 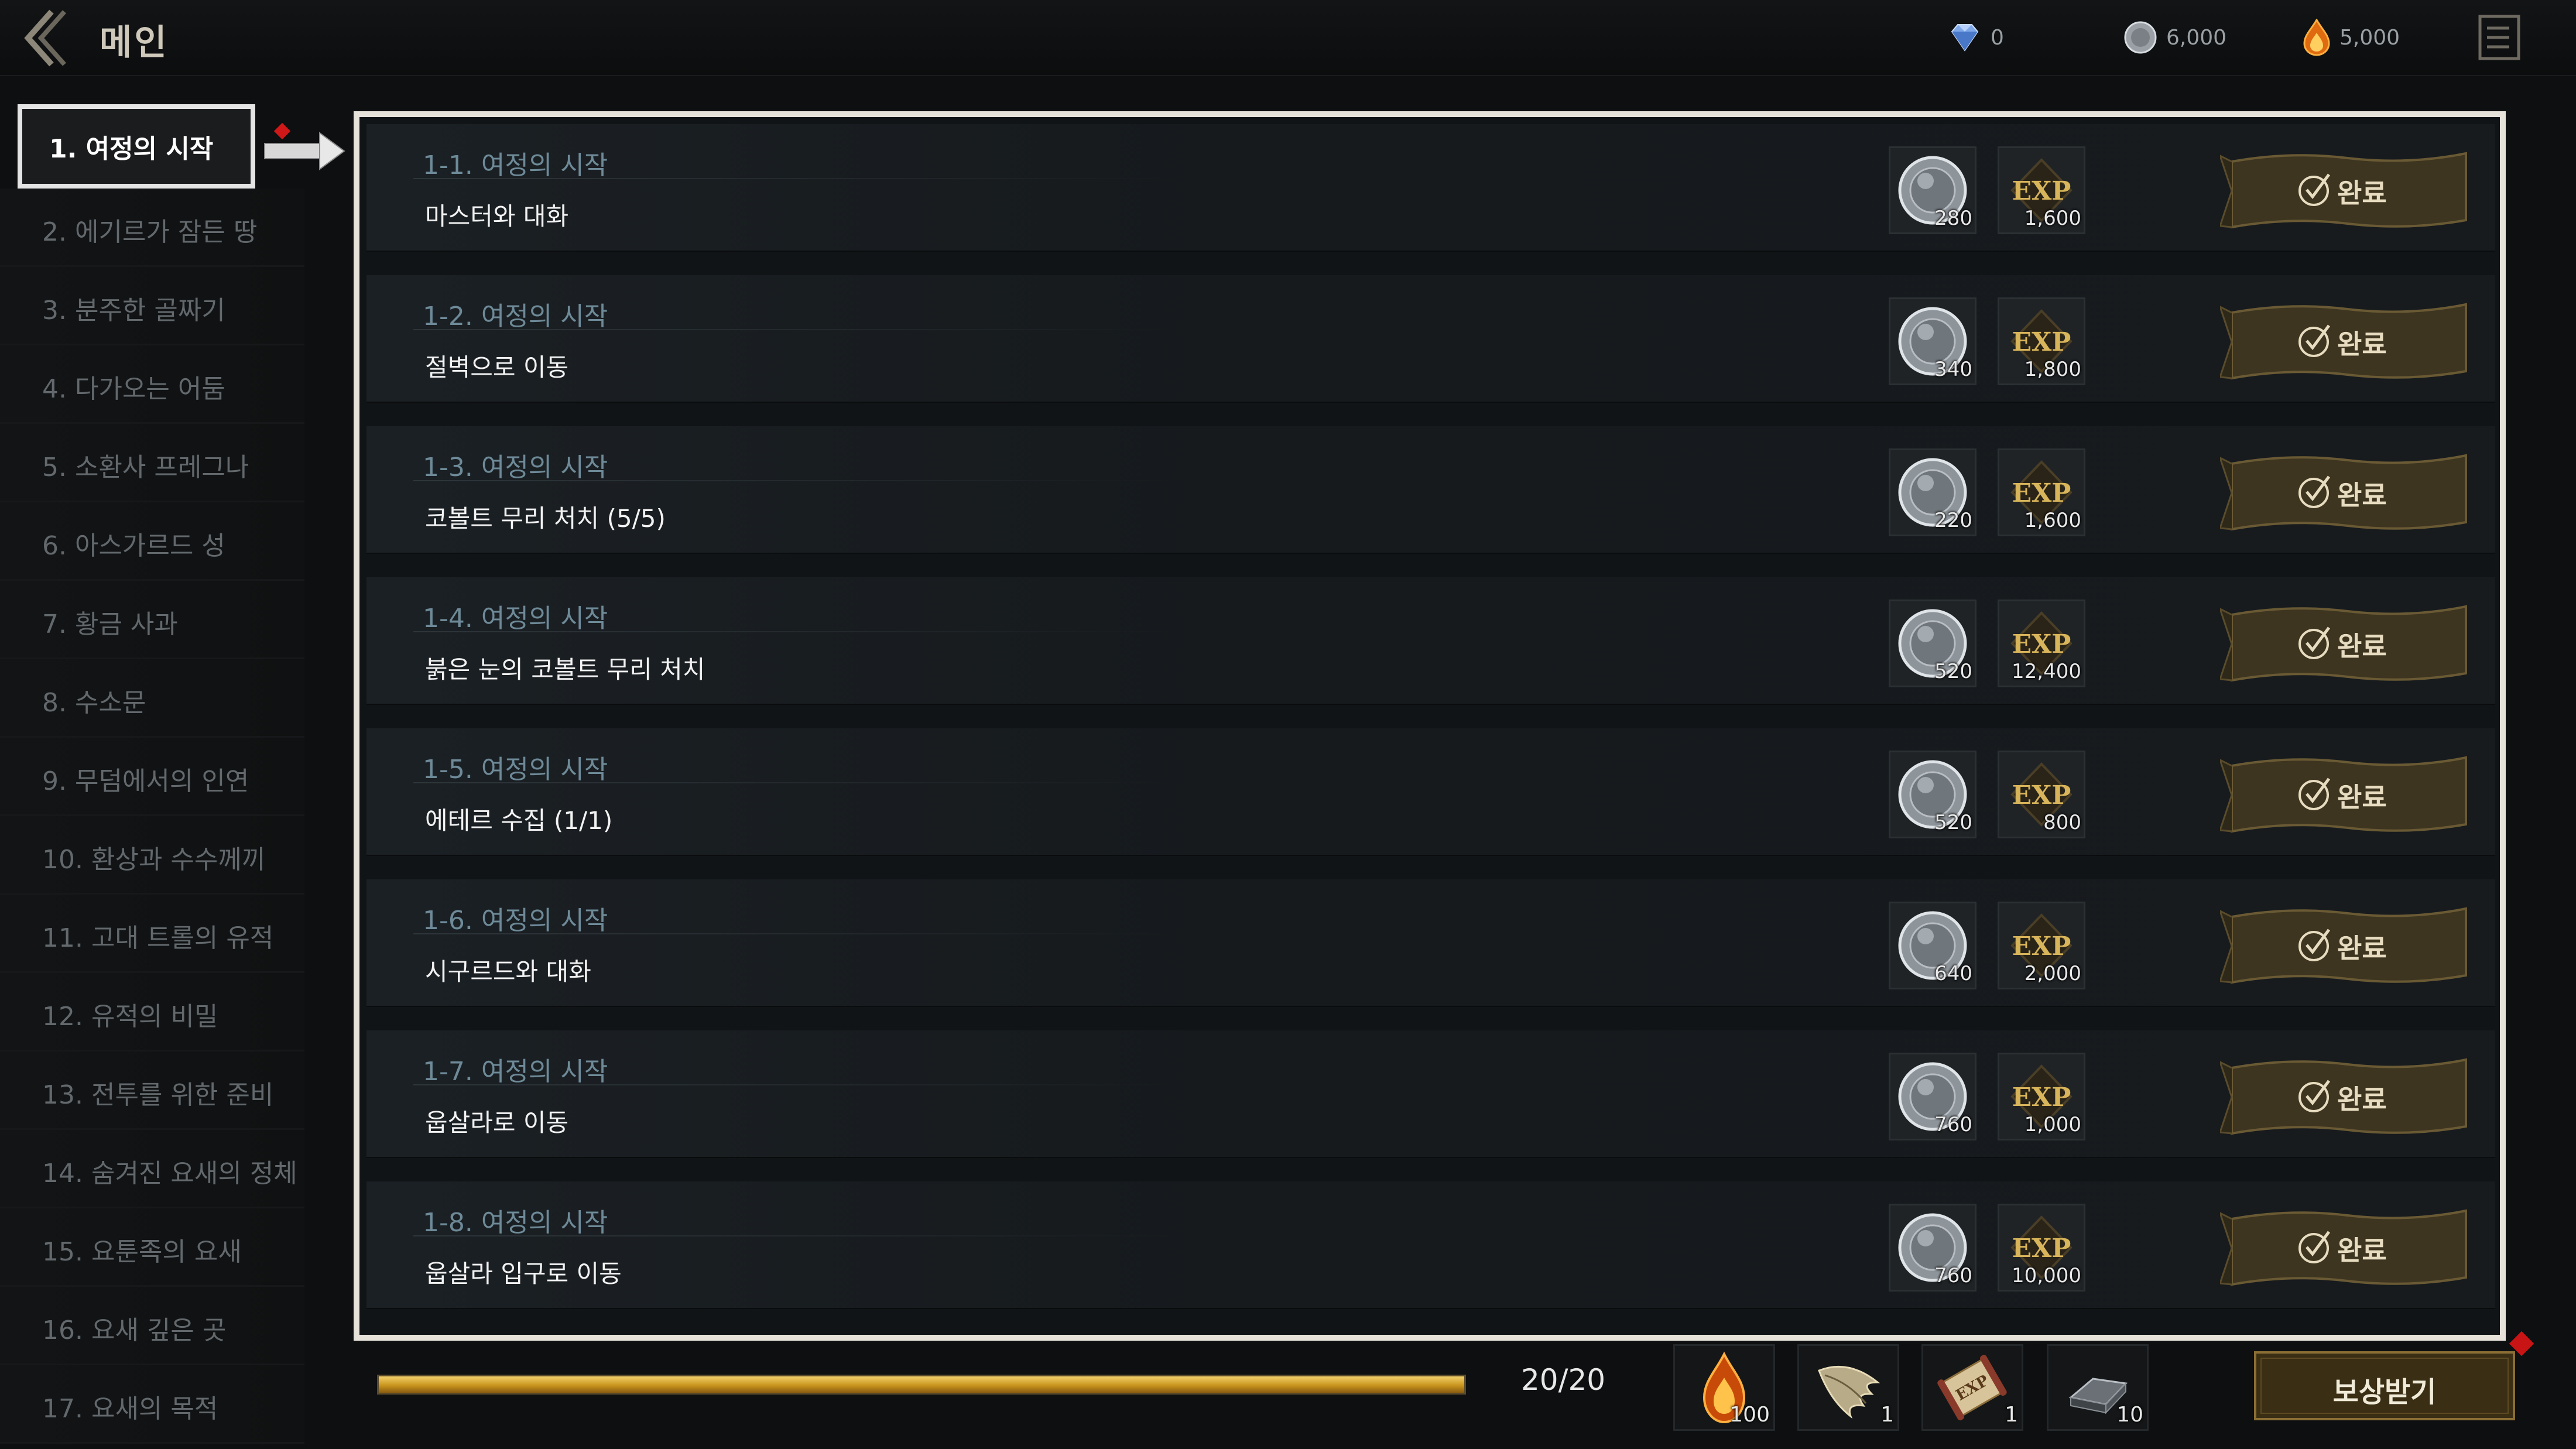 What do you see at coordinates (110, 624) in the screenshot?
I see `sidebar-item-label: 7. 황금 사과` at bounding box center [110, 624].